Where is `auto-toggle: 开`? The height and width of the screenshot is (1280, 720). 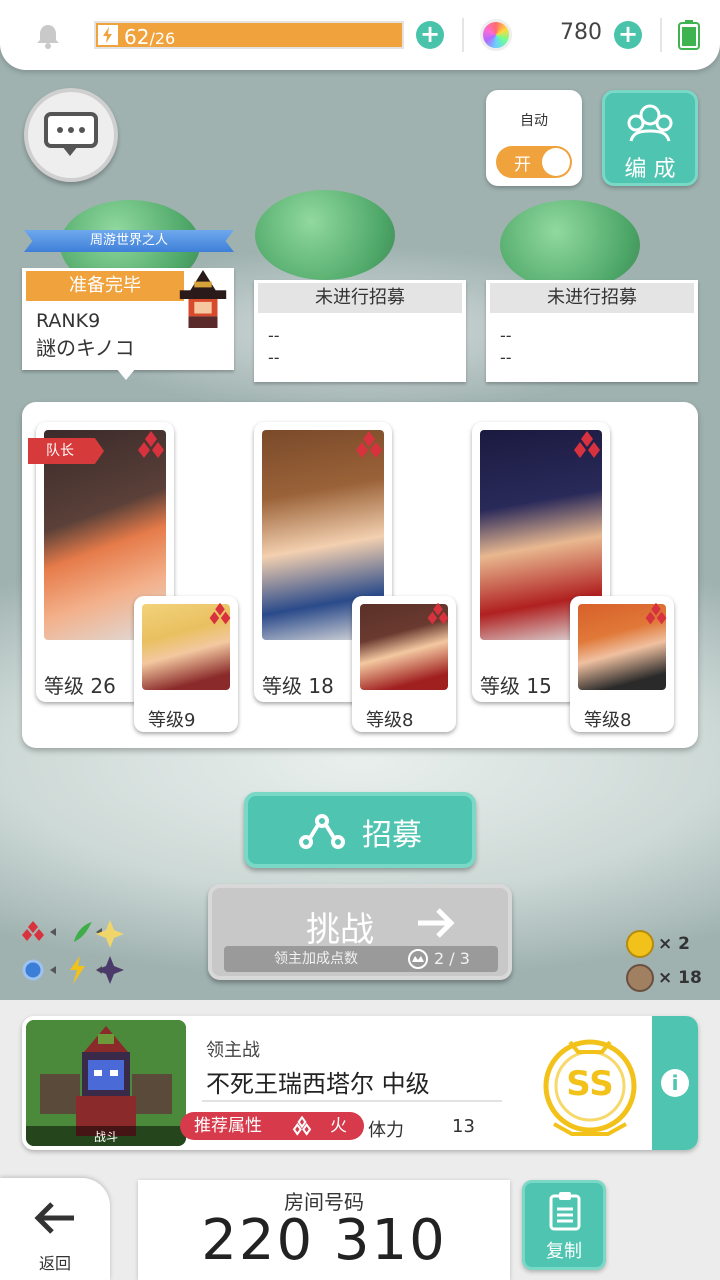 auto-toggle: 开 is located at coordinates (534, 162).